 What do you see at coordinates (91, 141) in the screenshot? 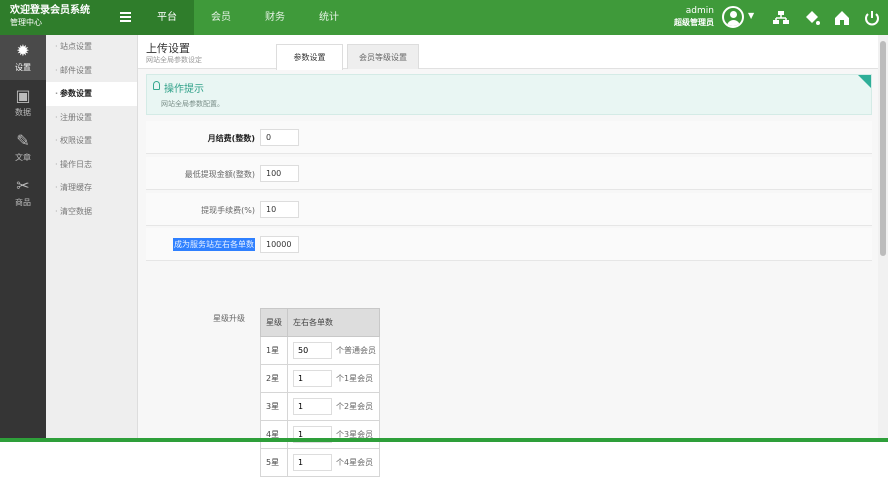
I see `subnav-permission-settings: 权限设置` at bounding box center [91, 141].